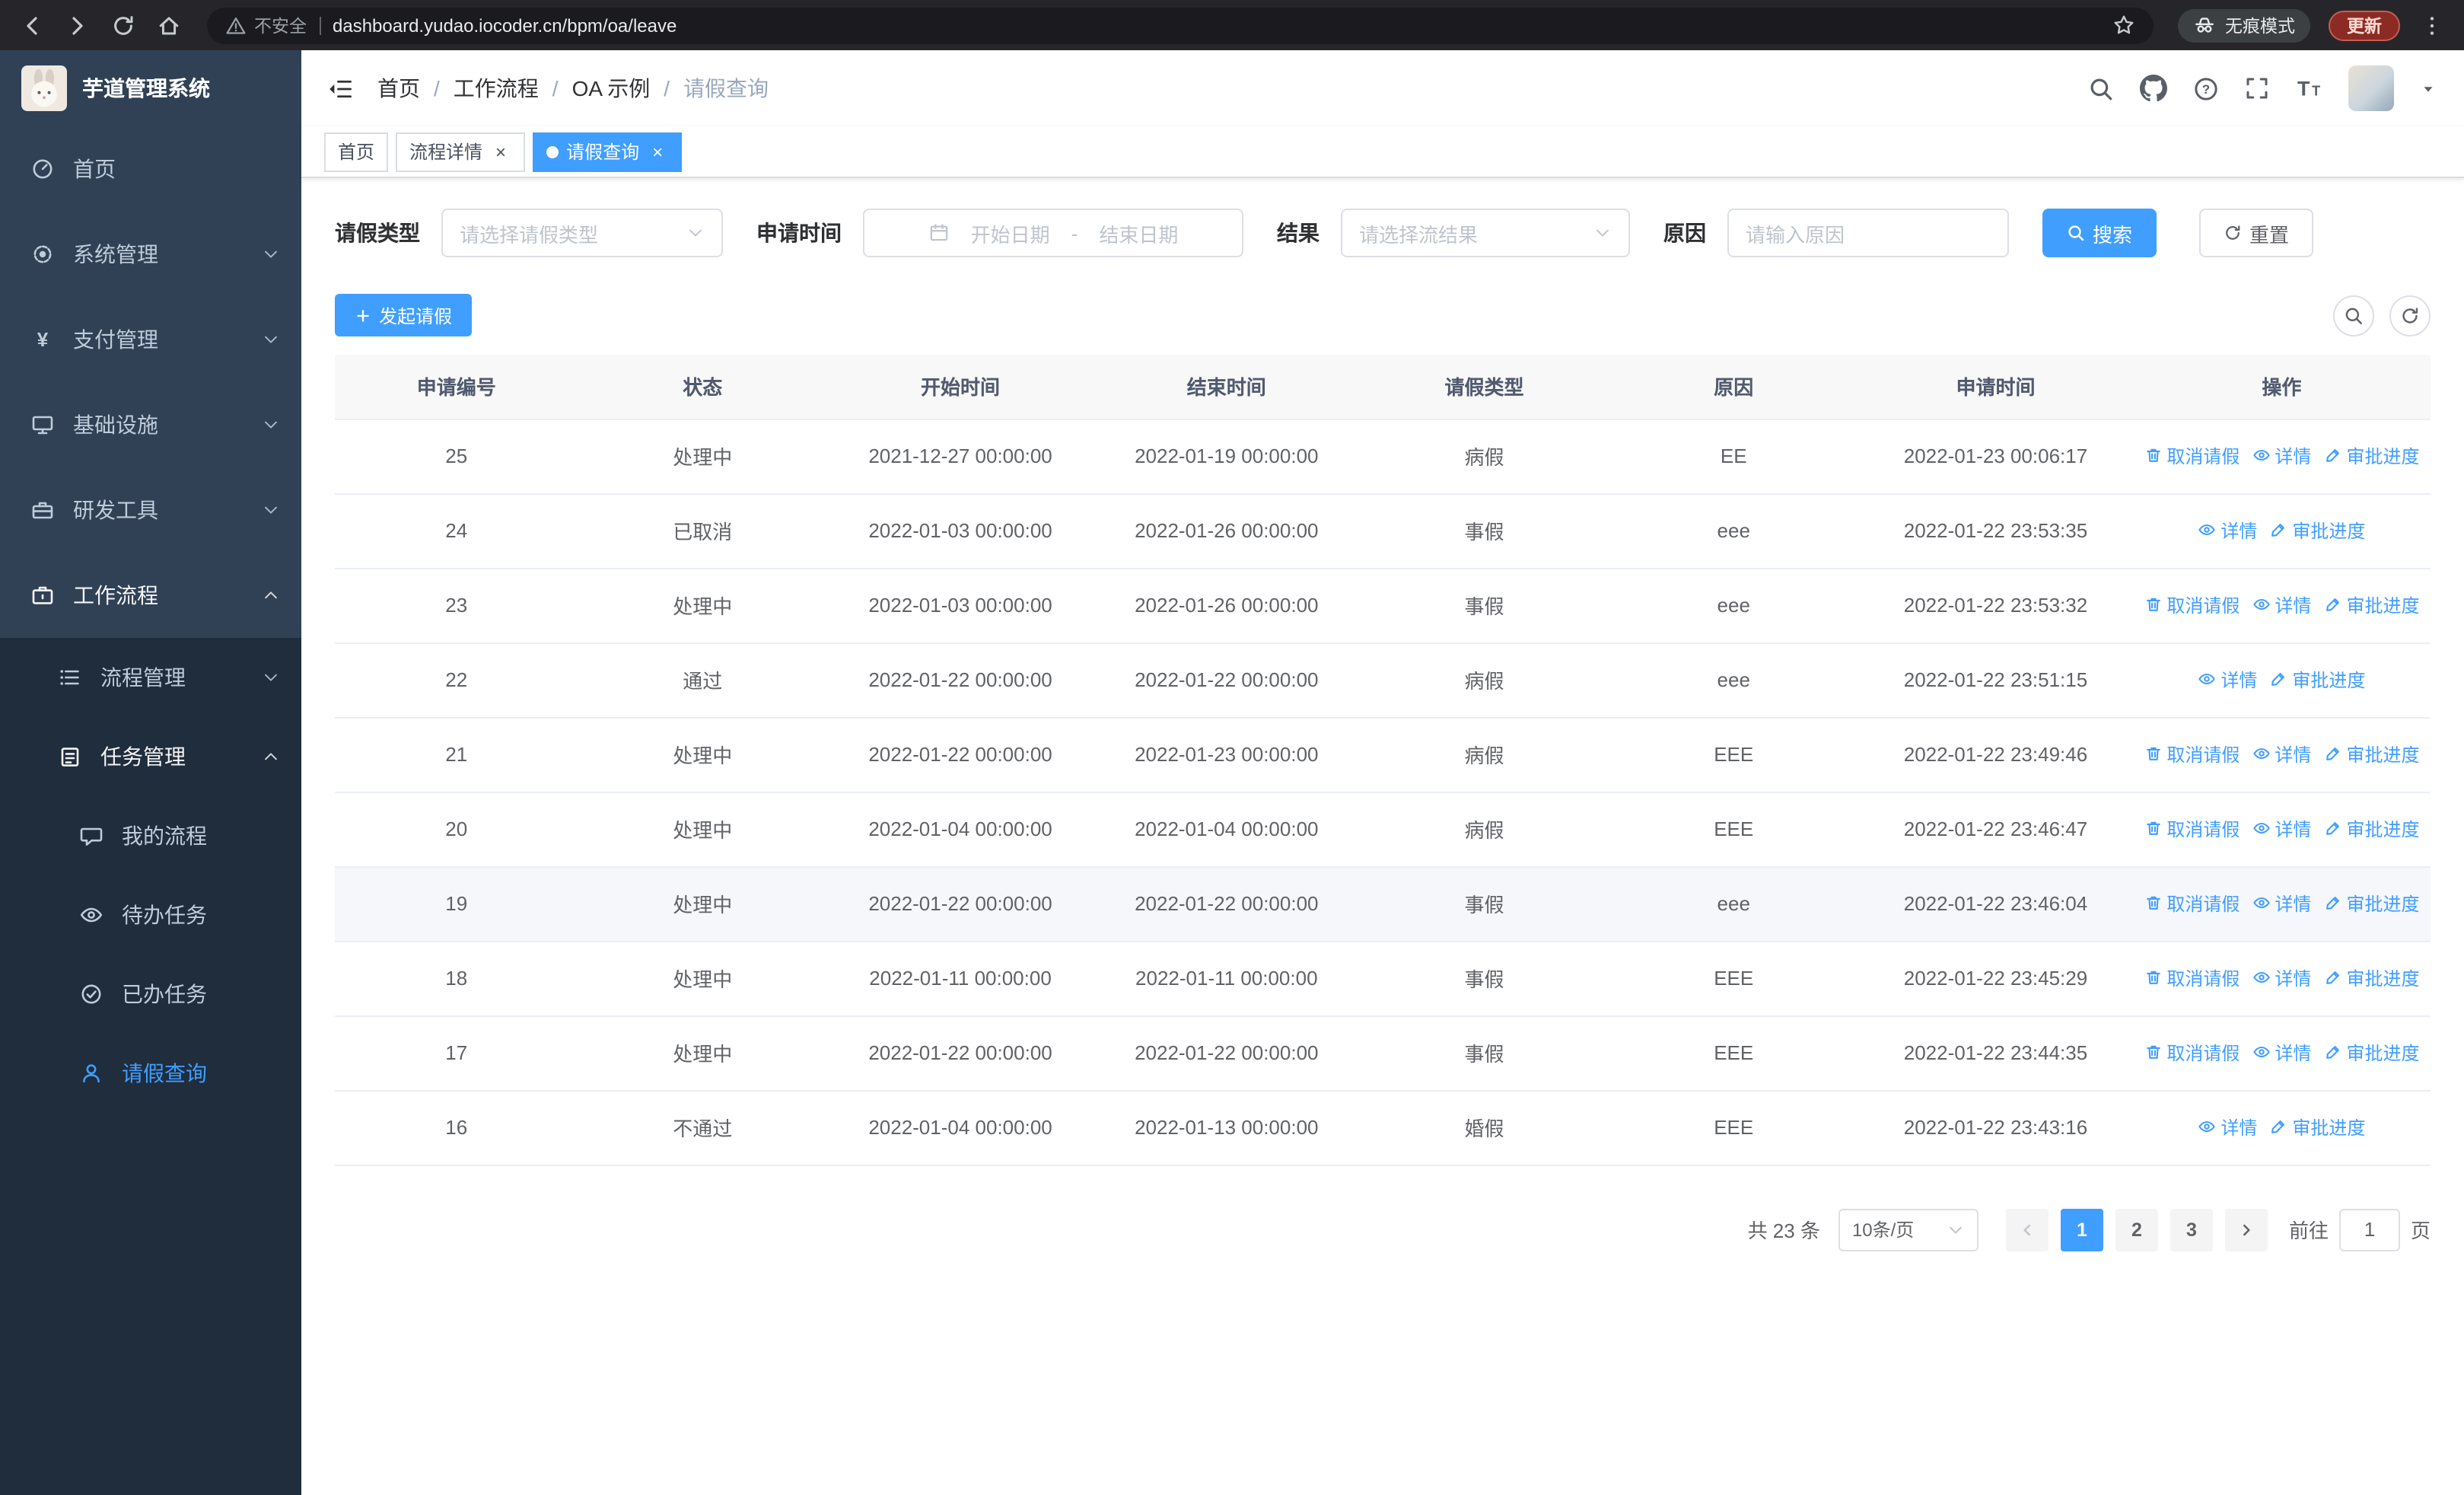 This screenshot has height=1495, width=2464. I want to click on sidebar-item: ¥ 支付管理, so click(150, 339).